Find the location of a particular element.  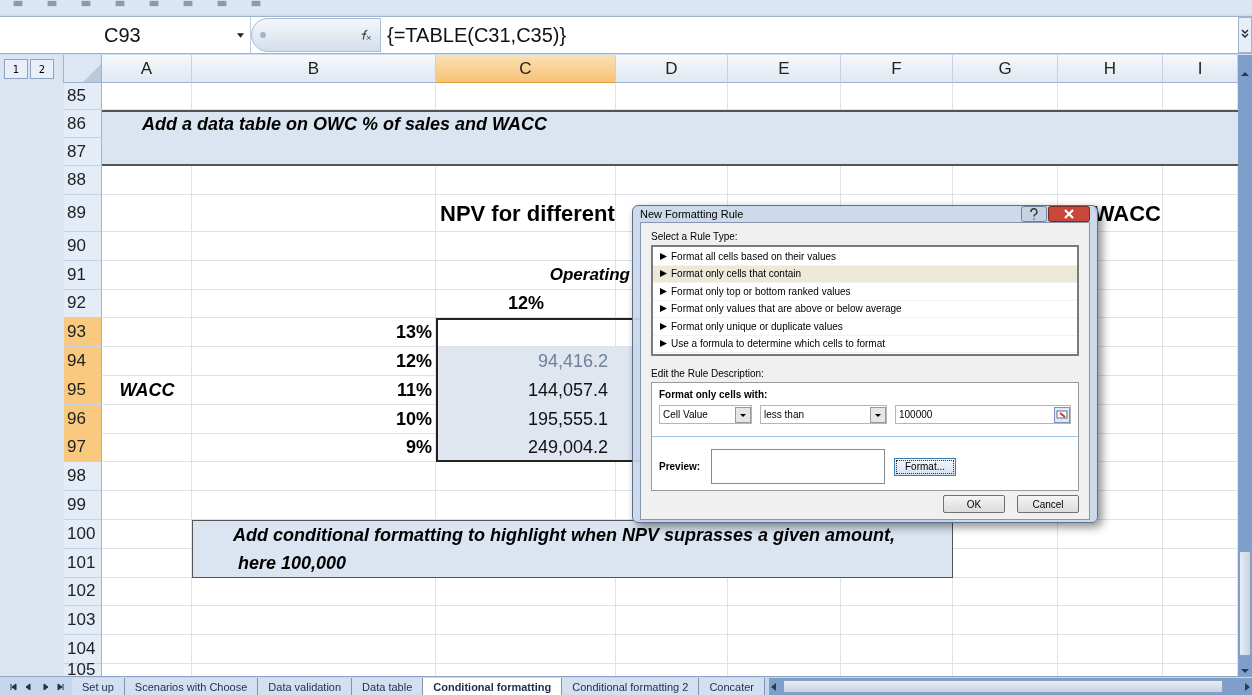

preview-label: Preview: is located at coordinates (680, 466).